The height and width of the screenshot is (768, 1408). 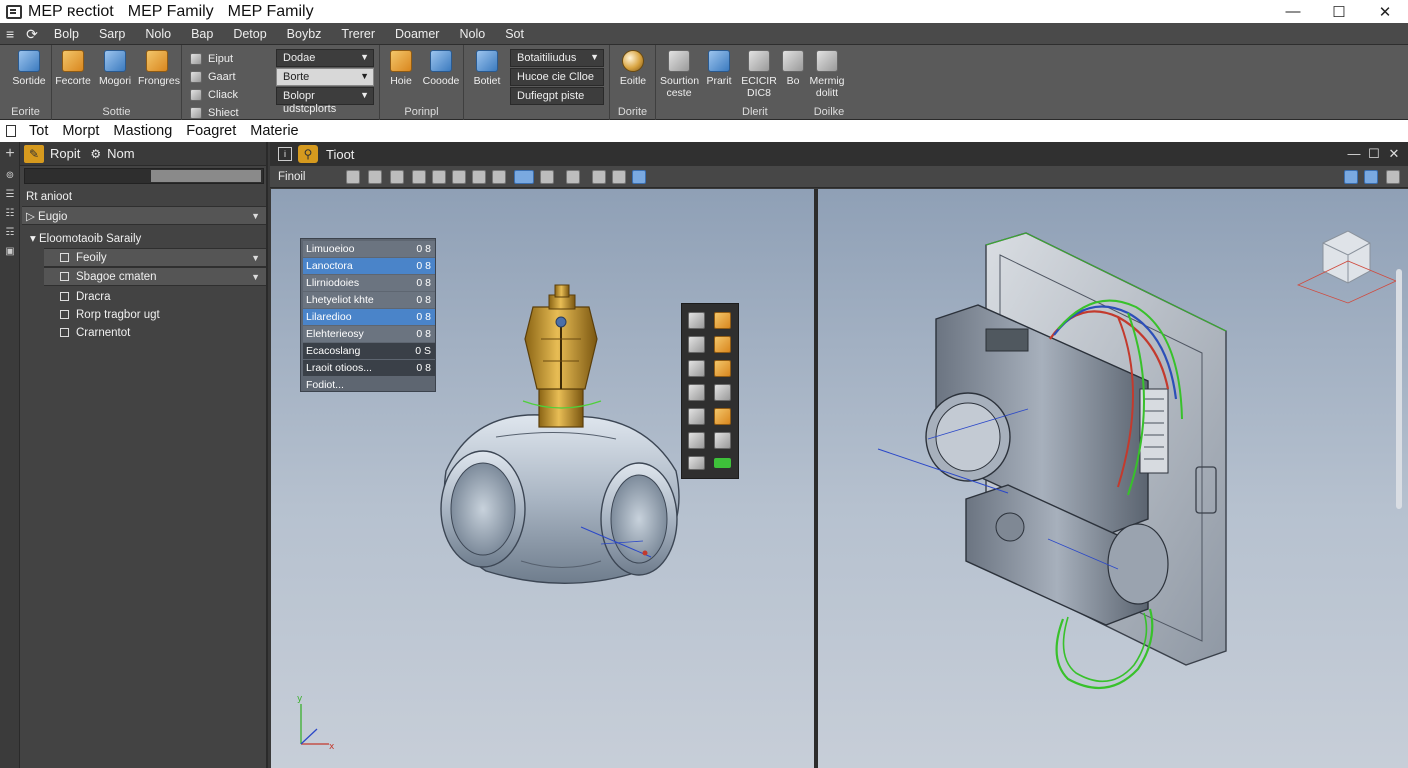 I want to click on pencil-icon, so click(x=722, y=392).